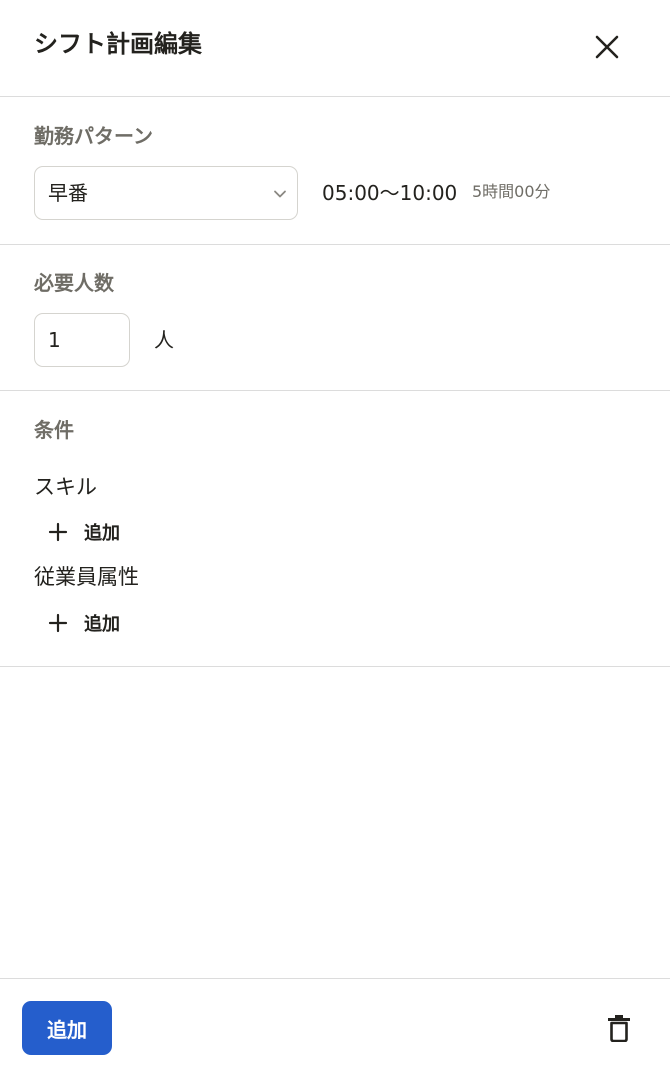 This screenshot has width=670, height=1075. What do you see at coordinates (86, 577) in the screenshot?
I see `employee-attribute-label: 従業員属性` at bounding box center [86, 577].